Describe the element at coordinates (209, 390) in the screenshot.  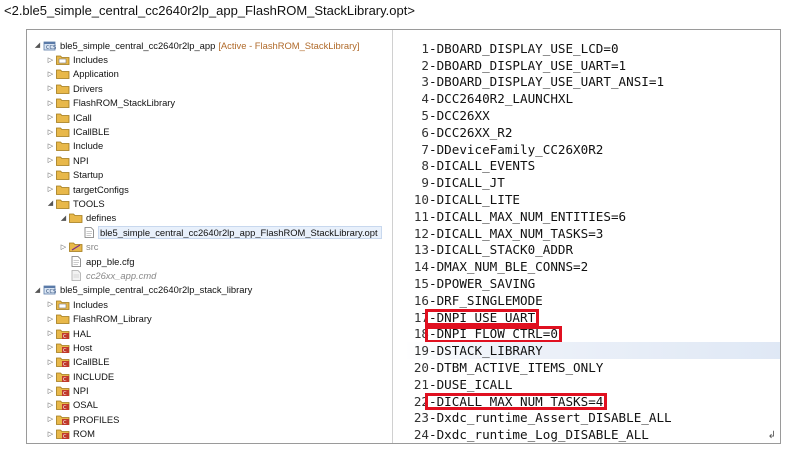
I see `tree-item: ▷ C NPI` at that location.